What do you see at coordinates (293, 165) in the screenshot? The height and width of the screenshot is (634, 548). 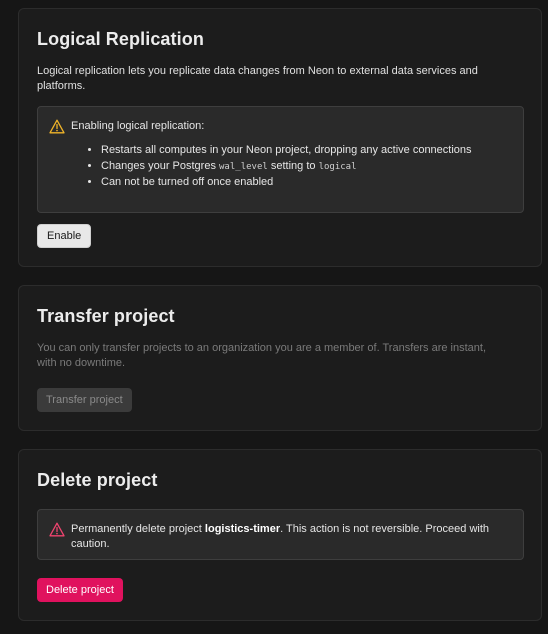 I see `warning-item-text: setting to` at bounding box center [293, 165].